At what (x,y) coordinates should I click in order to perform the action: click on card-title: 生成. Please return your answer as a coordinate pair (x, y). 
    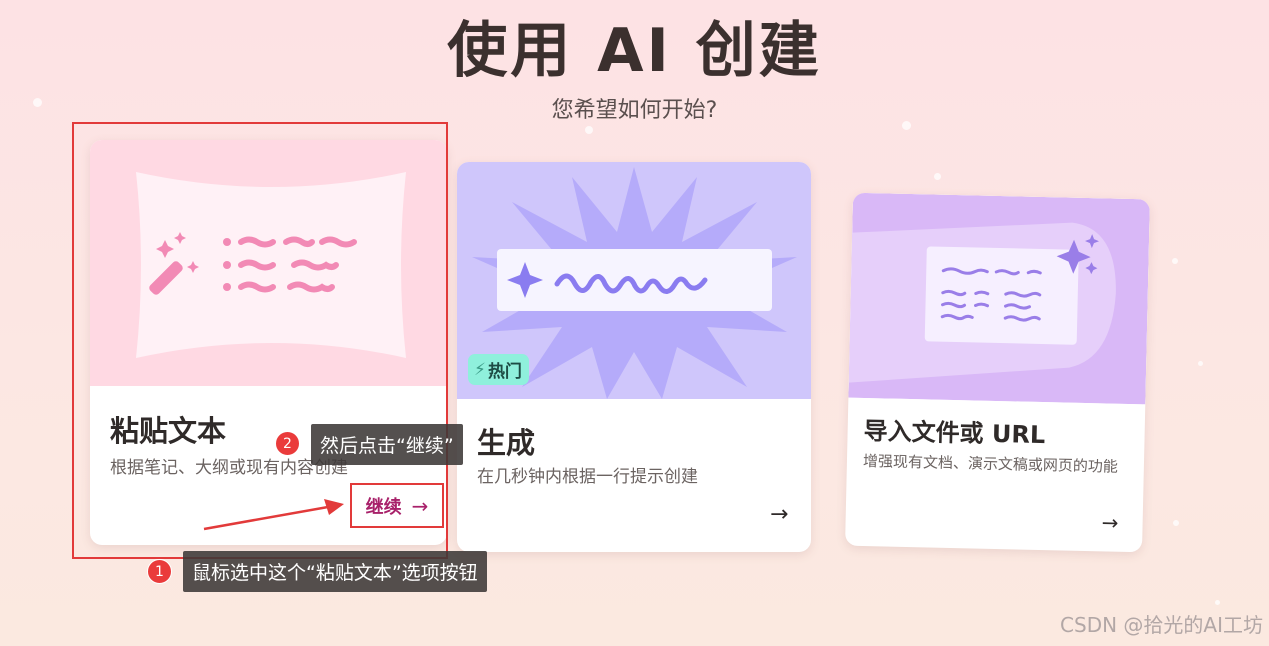
    Looking at the image, I should click on (506, 443).